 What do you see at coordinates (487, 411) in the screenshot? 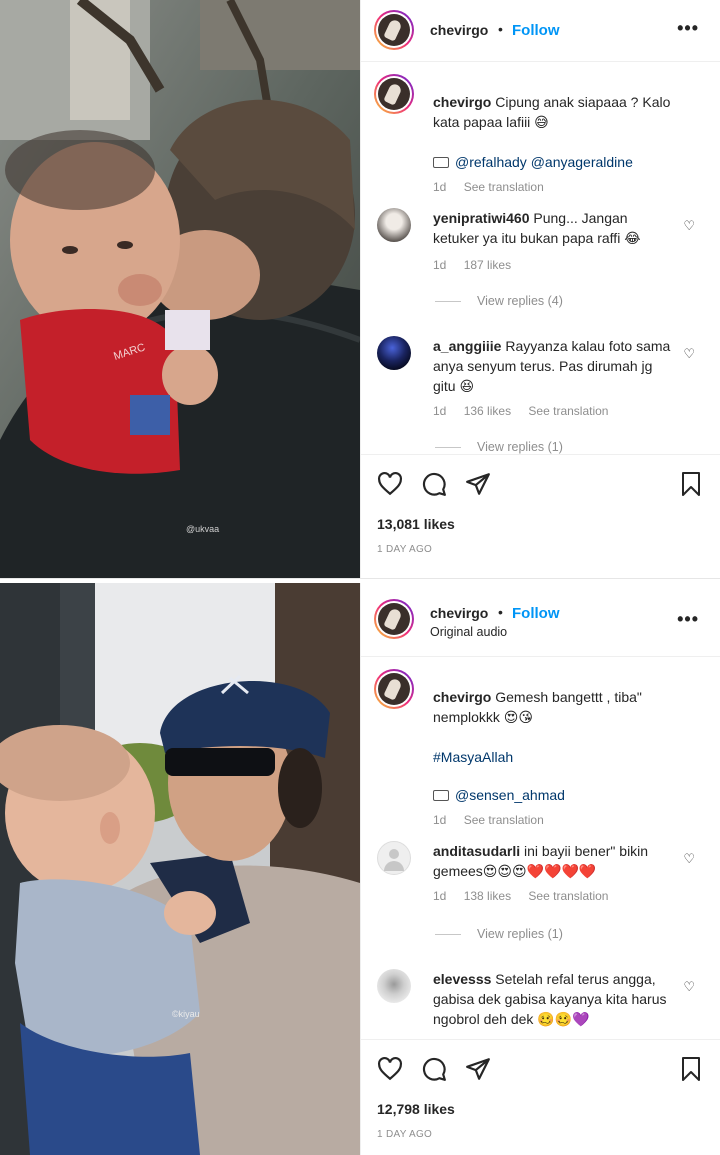
I see `comment-likes: 136 likes` at bounding box center [487, 411].